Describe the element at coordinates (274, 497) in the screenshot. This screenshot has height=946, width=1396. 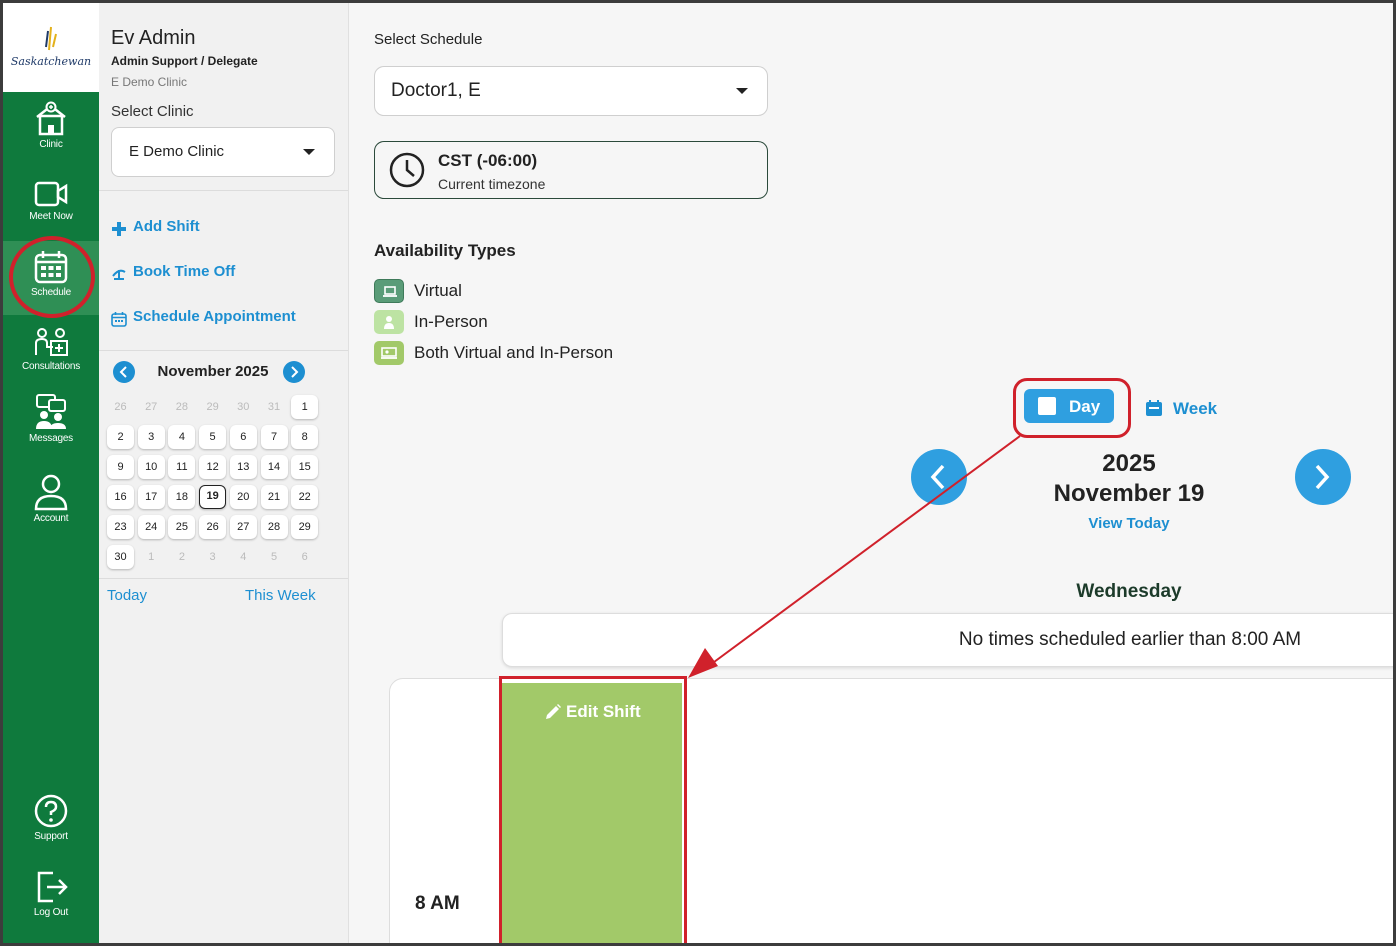
I see `calendar-day: 21` at that location.